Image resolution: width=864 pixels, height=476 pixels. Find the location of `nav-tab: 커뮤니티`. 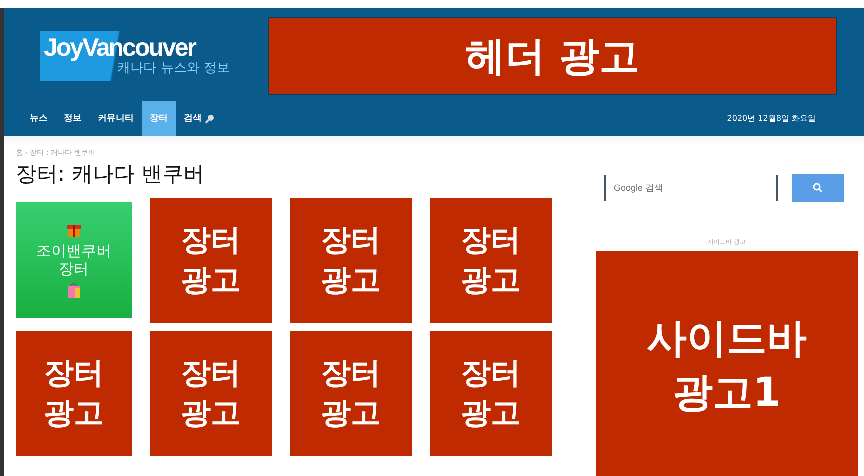

nav-tab: 커뮤니티 is located at coordinates (116, 118).